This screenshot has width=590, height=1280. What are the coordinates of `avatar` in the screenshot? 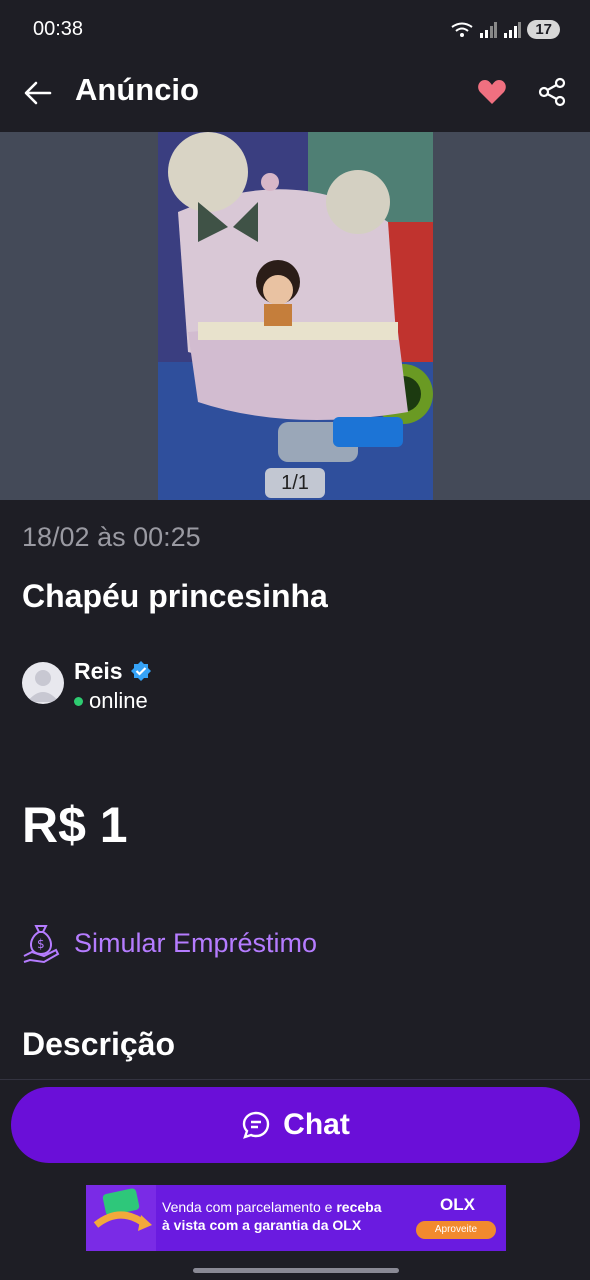 It's located at (43, 683).